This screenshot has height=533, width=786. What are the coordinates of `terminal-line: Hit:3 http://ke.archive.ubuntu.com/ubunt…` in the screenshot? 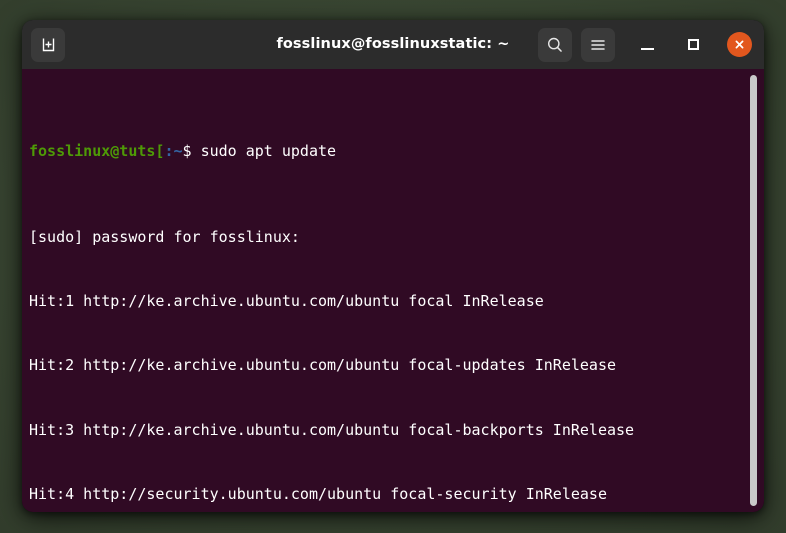 It's located at (332, 429).